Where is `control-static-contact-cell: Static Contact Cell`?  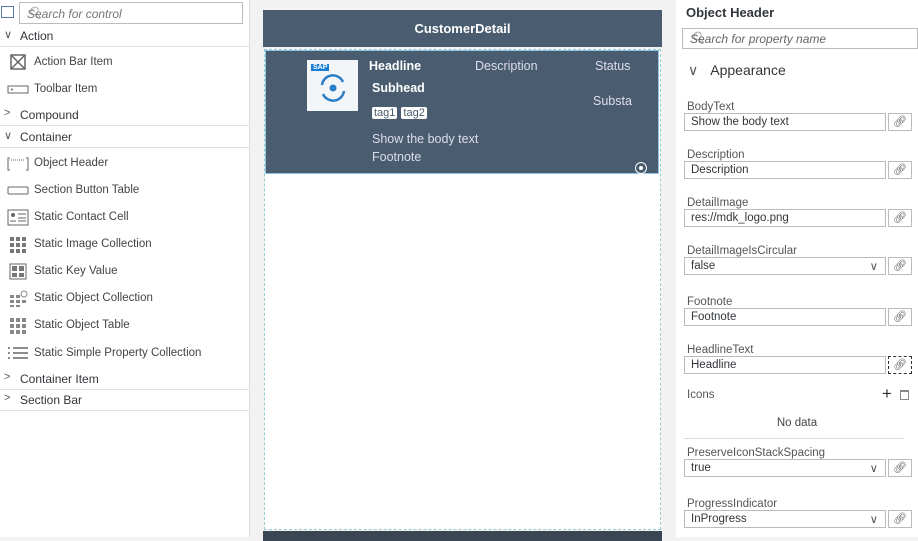
control-static-contact-cell: Static Contact Cell is located at coordinates (125, 218).